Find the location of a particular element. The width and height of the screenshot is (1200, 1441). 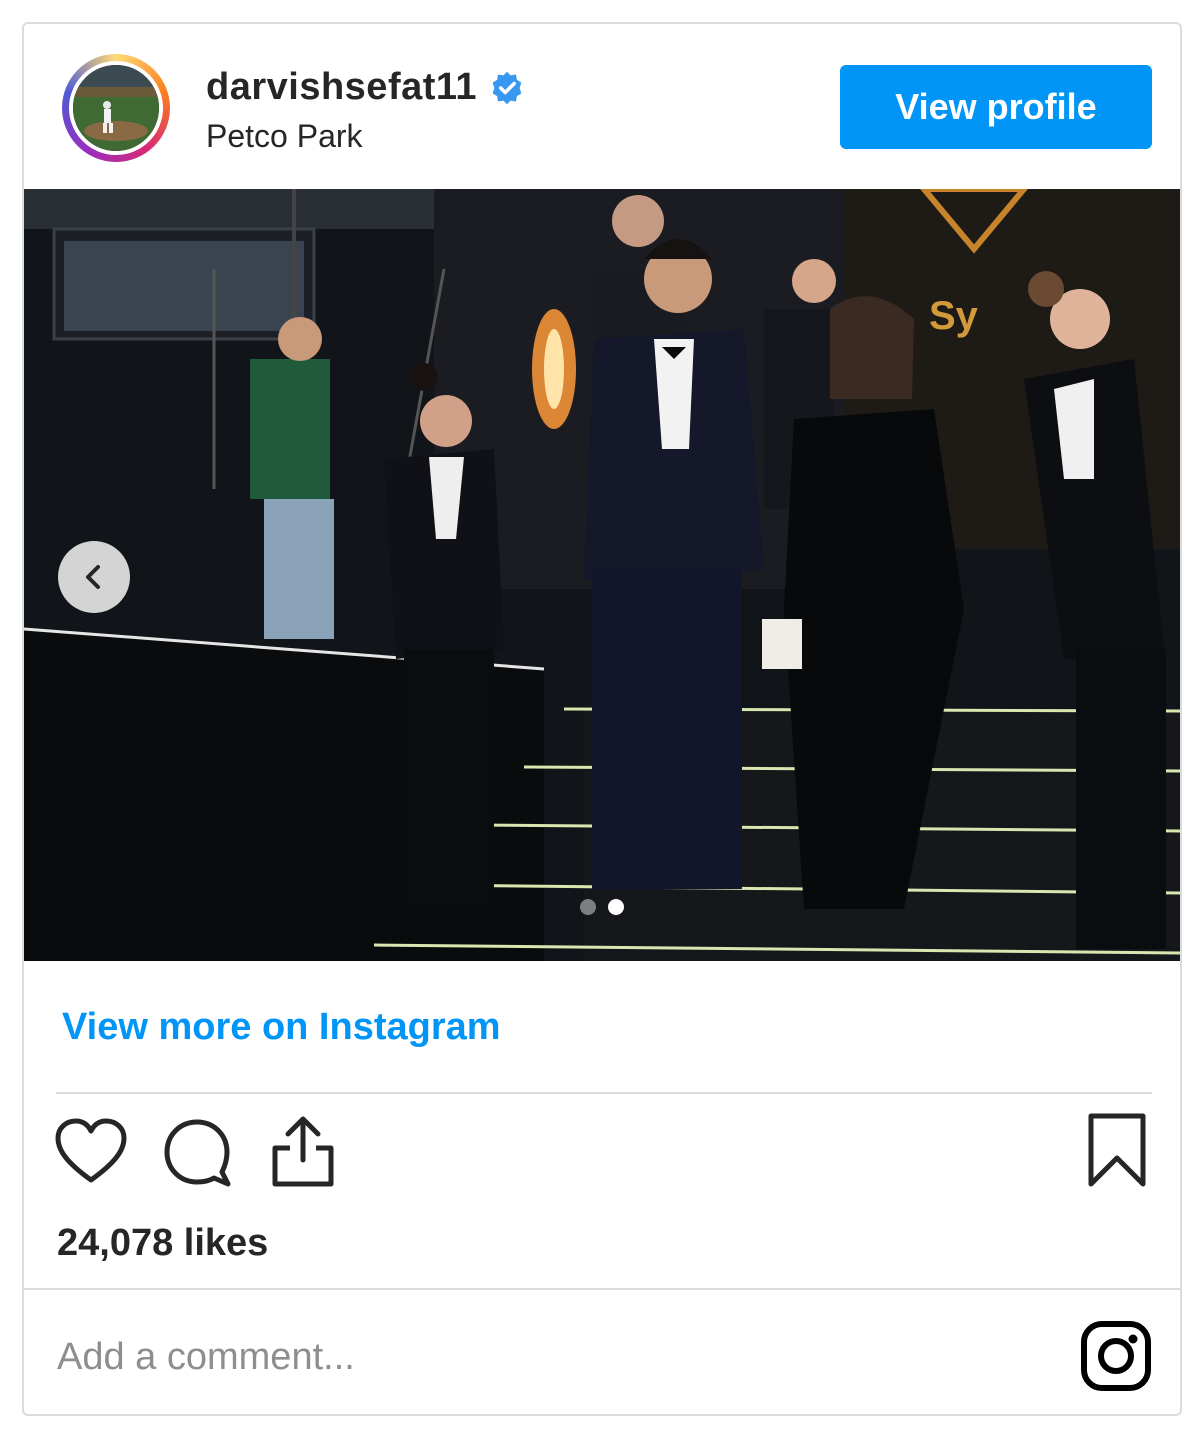

action-bar is located at coordinates (602, 1155).